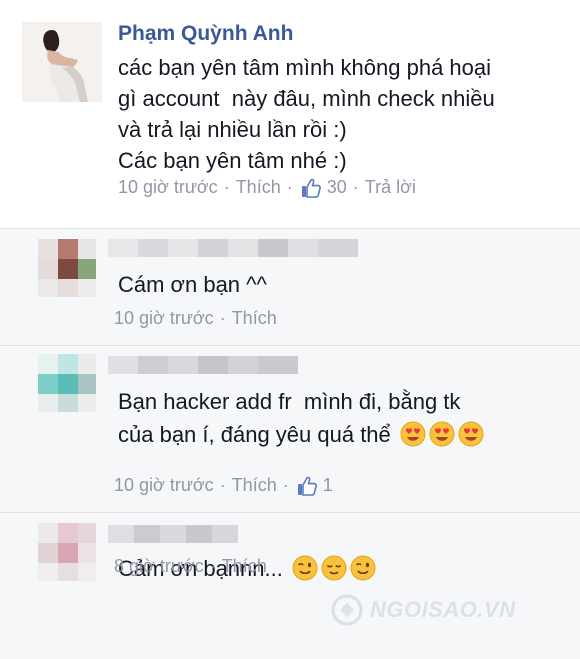 This screenshot has width=580, height=659. I want to click on comment-text-line: Các bạn yên tâm nhé :), so click(232, 160).